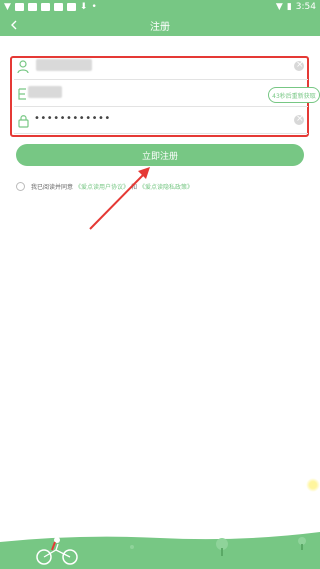 Image resolution: width=320 pixels, height=569 pixels. Describe the element at coordinates (72, 118) in the screenshot. I see `password-value: ••••••••••••` at that location.